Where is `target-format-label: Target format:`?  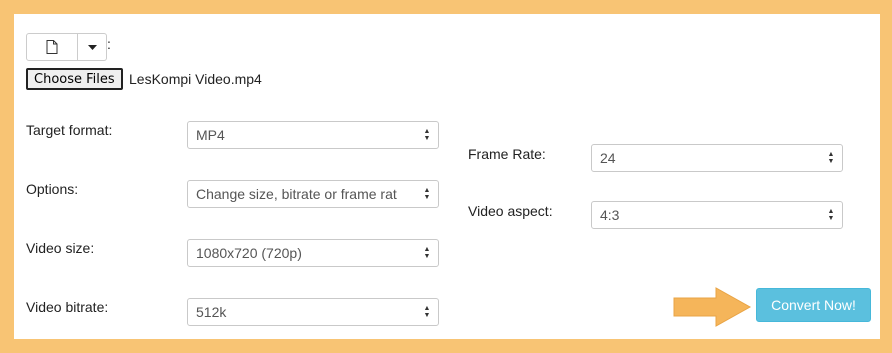 target-format-label: Target format: is located at coordinates (69, 130).